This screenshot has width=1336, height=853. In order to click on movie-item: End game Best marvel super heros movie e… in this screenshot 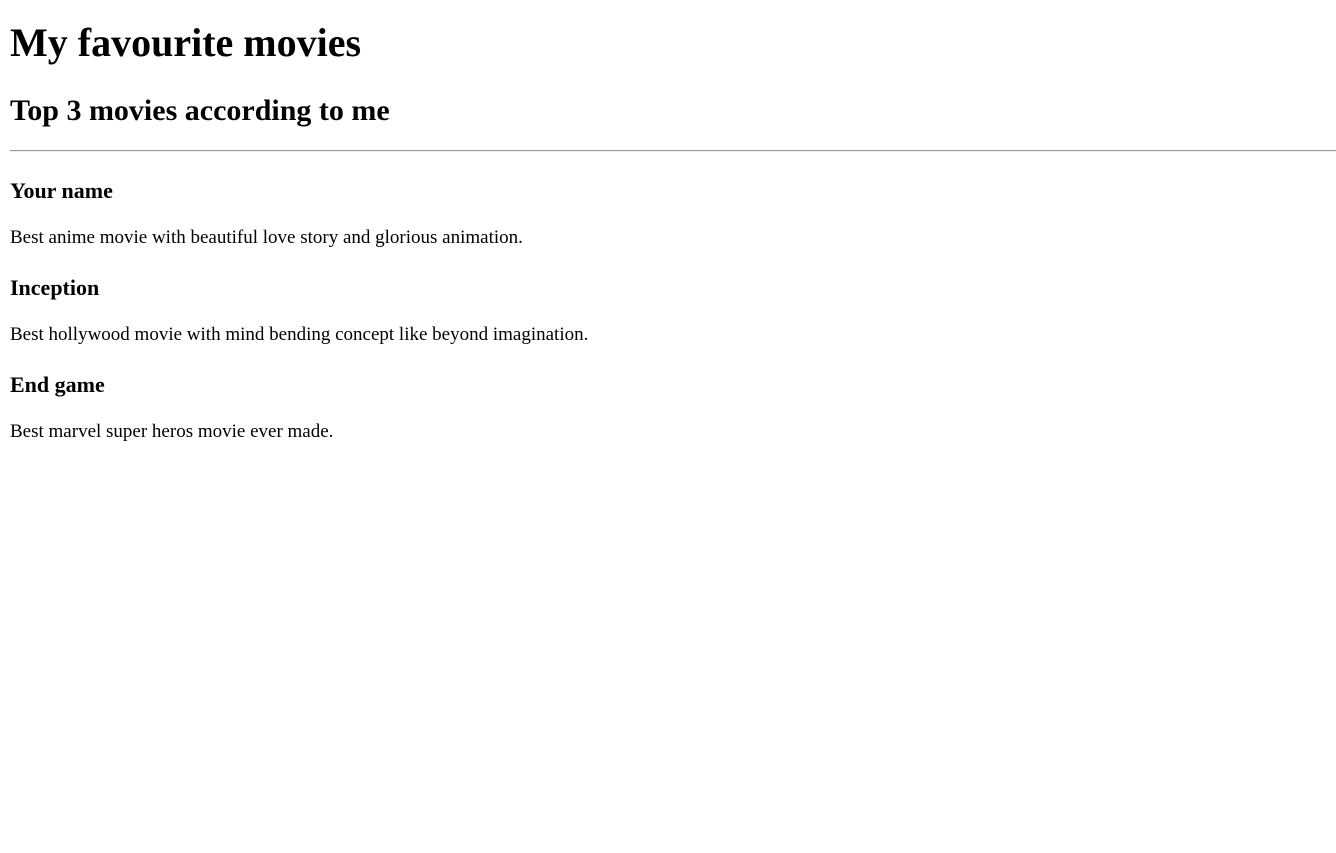, I will do `click(670, 418)`.